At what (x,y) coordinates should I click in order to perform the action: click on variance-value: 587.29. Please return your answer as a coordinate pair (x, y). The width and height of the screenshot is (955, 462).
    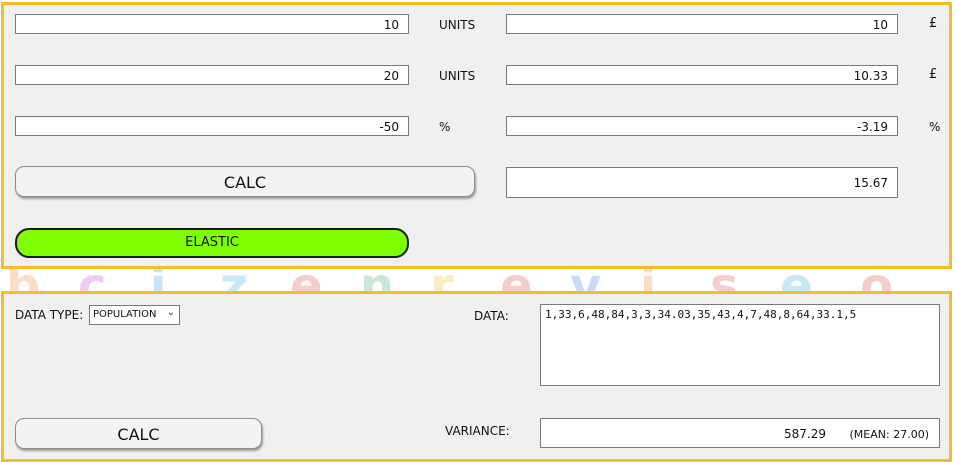
    Looking at the image, I should click on (805, 434).